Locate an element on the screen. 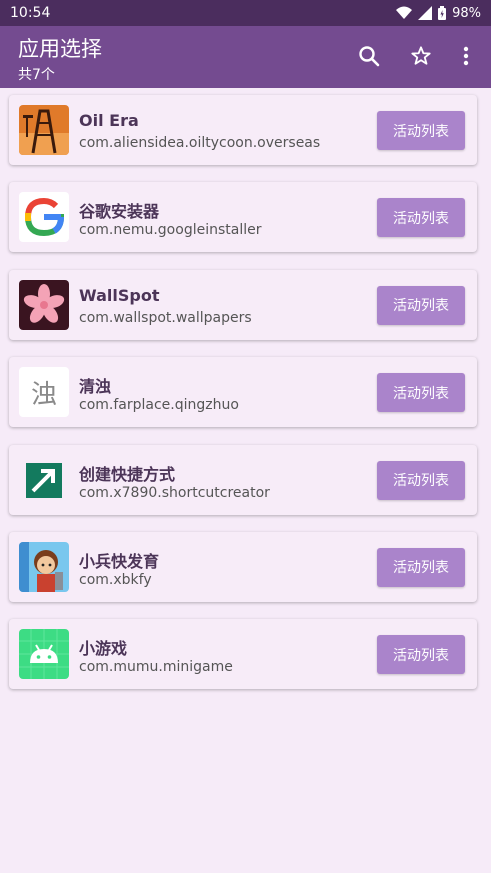 This screenshot has width=491, height=873. favorite-button is located at coordinates (421, 56).